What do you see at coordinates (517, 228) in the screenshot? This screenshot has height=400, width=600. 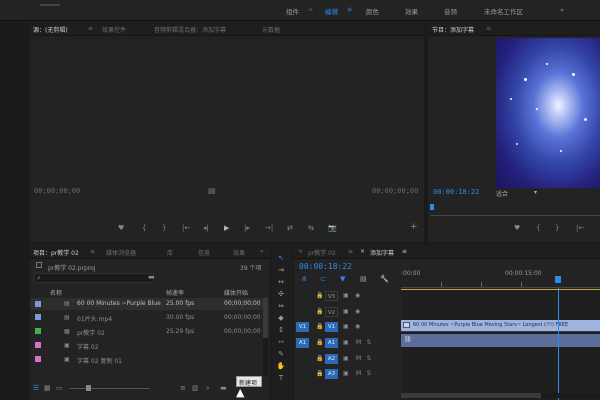 I see `add-marker-icon: ♥` at bounding box center [517, 228].